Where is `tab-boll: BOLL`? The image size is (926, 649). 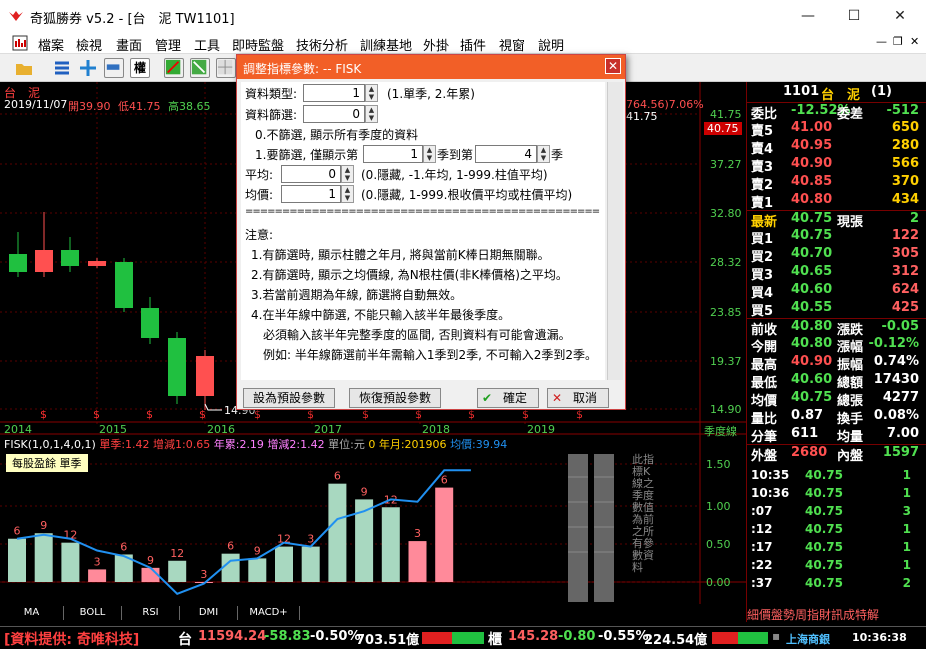 tab-boll: BOLL is located at coordinates (93, 613).